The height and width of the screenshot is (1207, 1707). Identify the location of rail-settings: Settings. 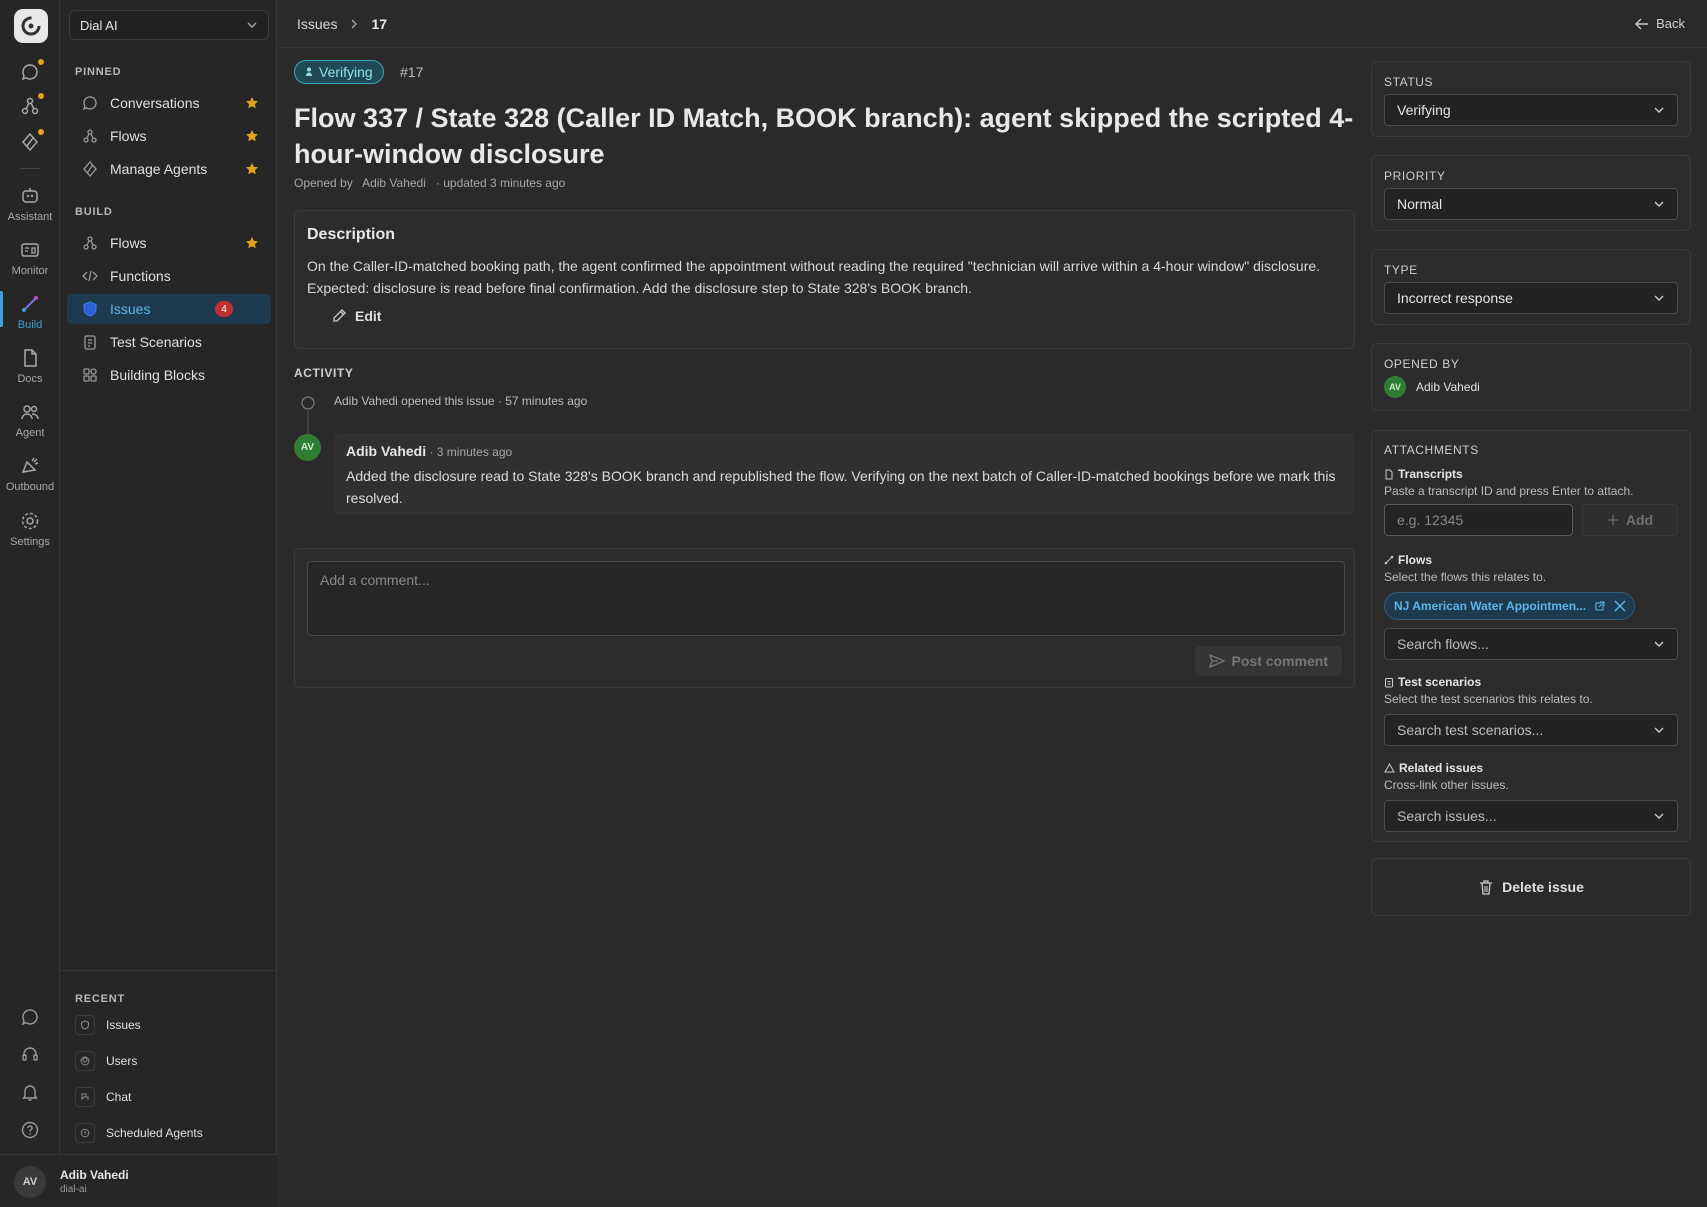
(30, 529).